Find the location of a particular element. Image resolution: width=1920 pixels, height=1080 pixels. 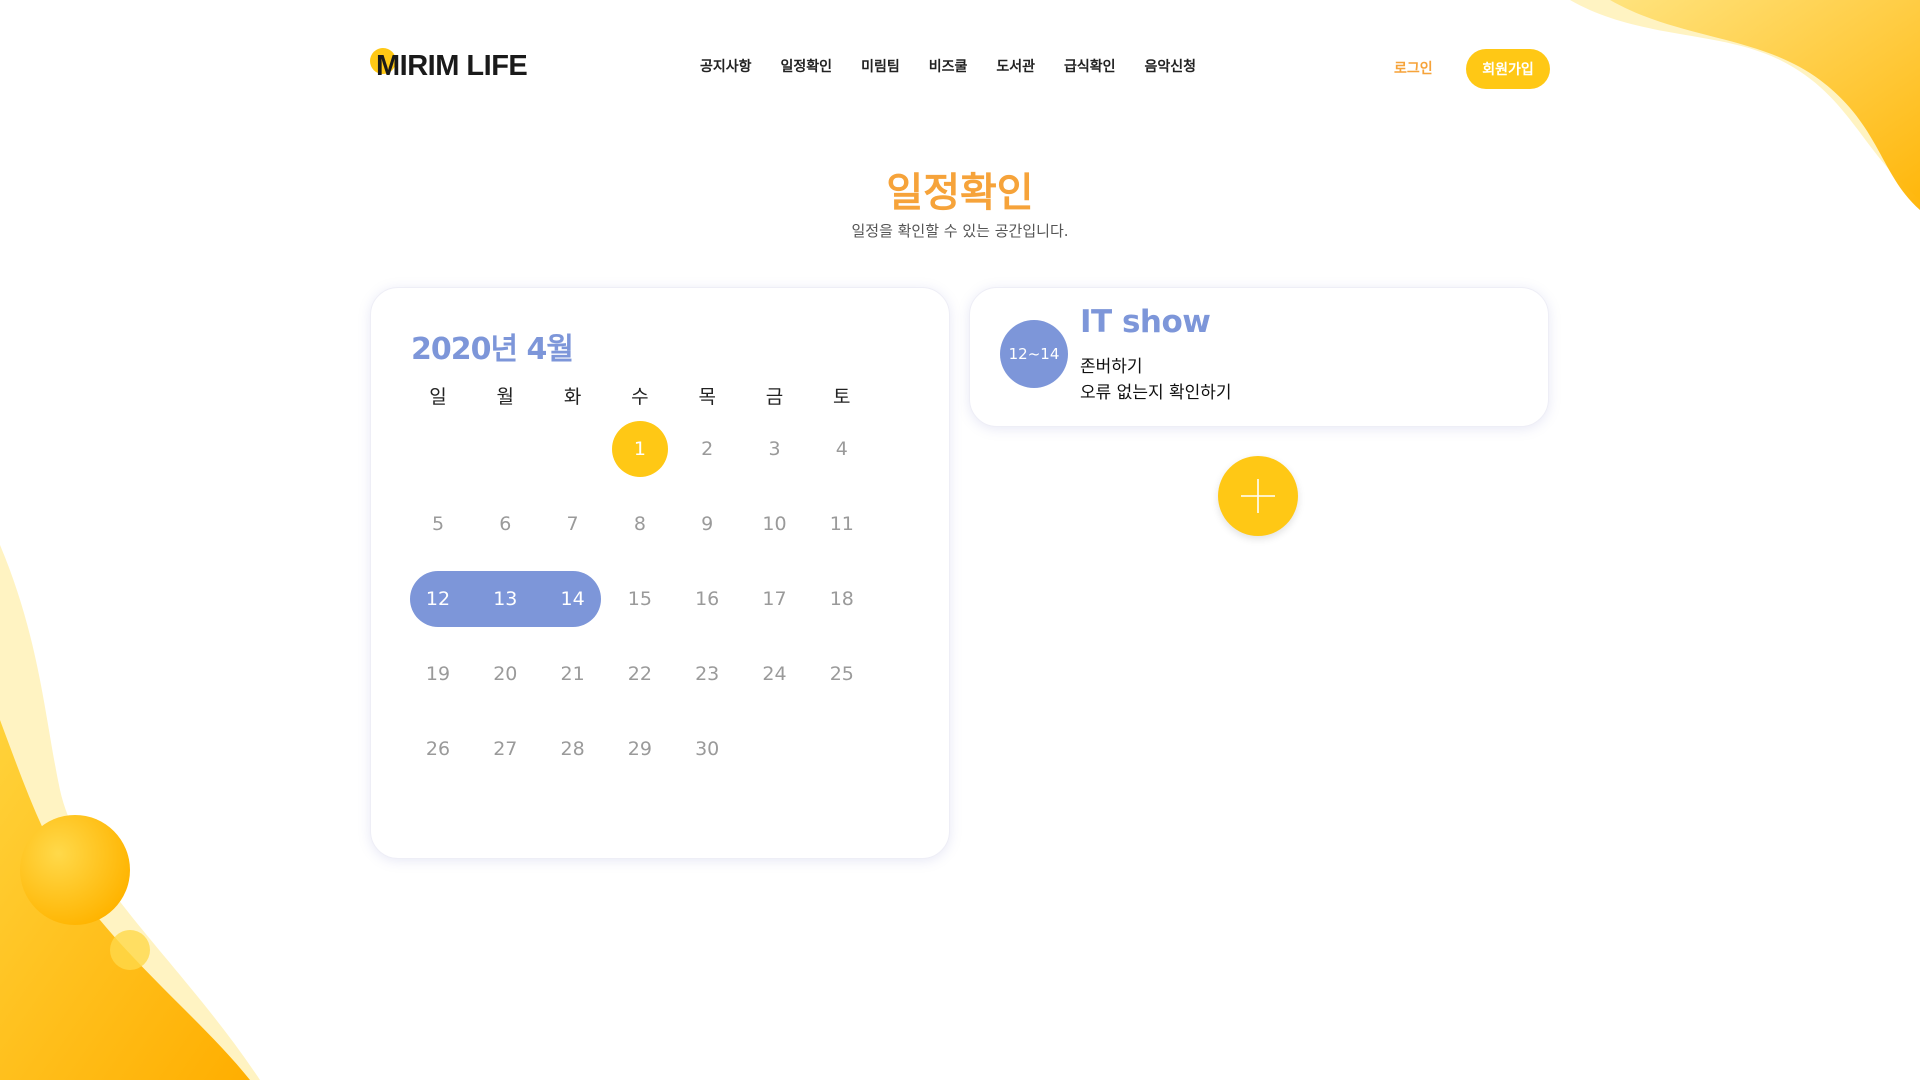

main-nav: 공지사항 일정확인 미림팀 비즈쿨 도서관 급식확인 음악신청 is located at coordinates (962, 66).